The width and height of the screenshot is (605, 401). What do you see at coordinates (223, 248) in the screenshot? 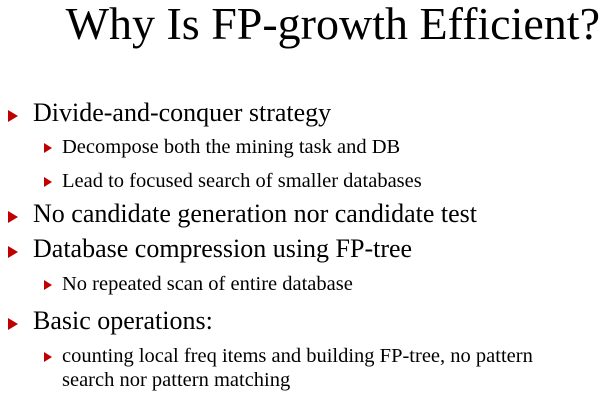
I see `bullet-item: Database compression using FP-tree` at bounding box center [223, 248].